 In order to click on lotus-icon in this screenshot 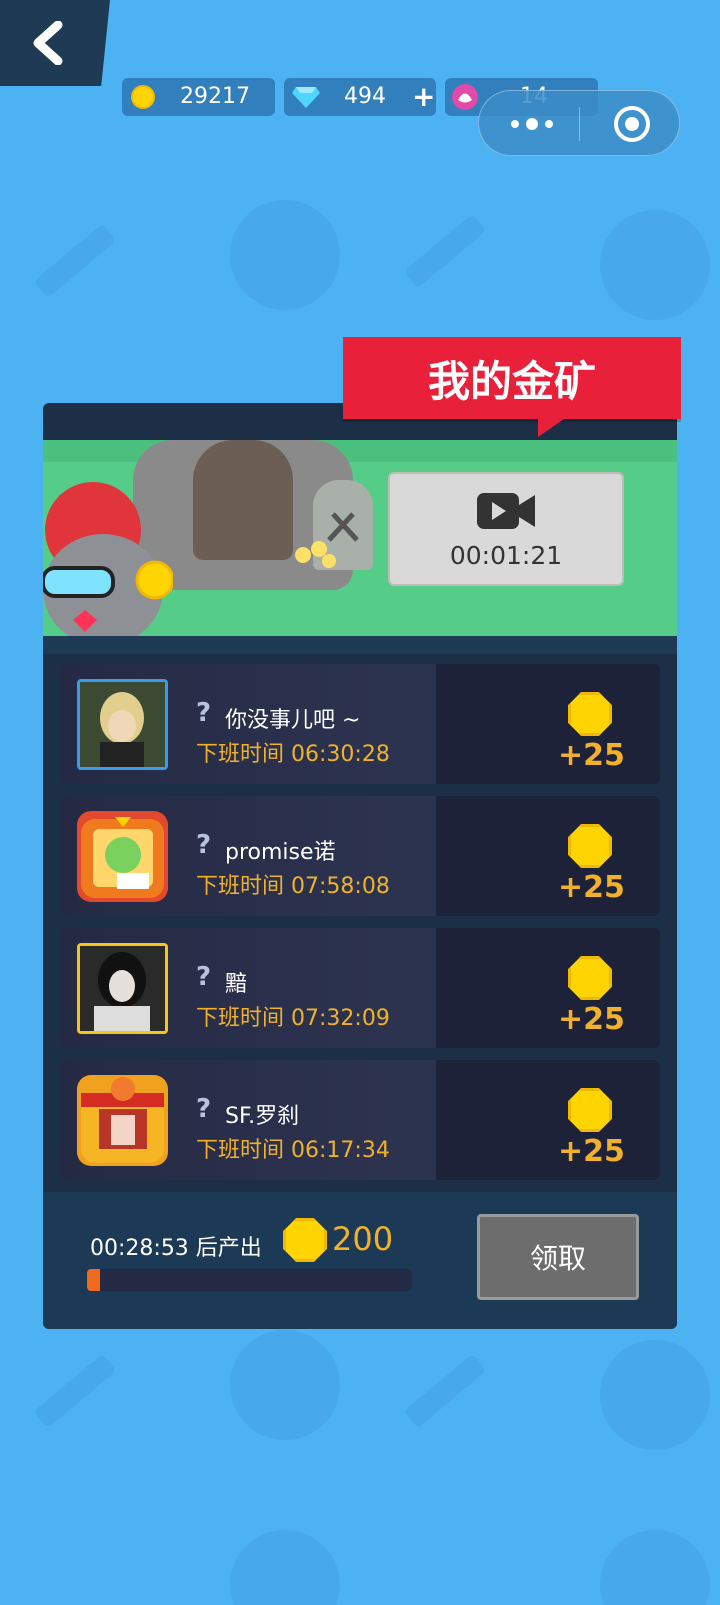, I will do `click(465, 97)`.